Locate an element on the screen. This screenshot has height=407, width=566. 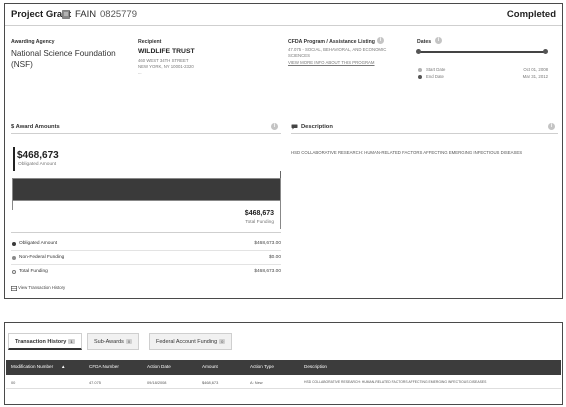
awarding-agency-label: Awarding Agency is located at coordinates (33, 42).